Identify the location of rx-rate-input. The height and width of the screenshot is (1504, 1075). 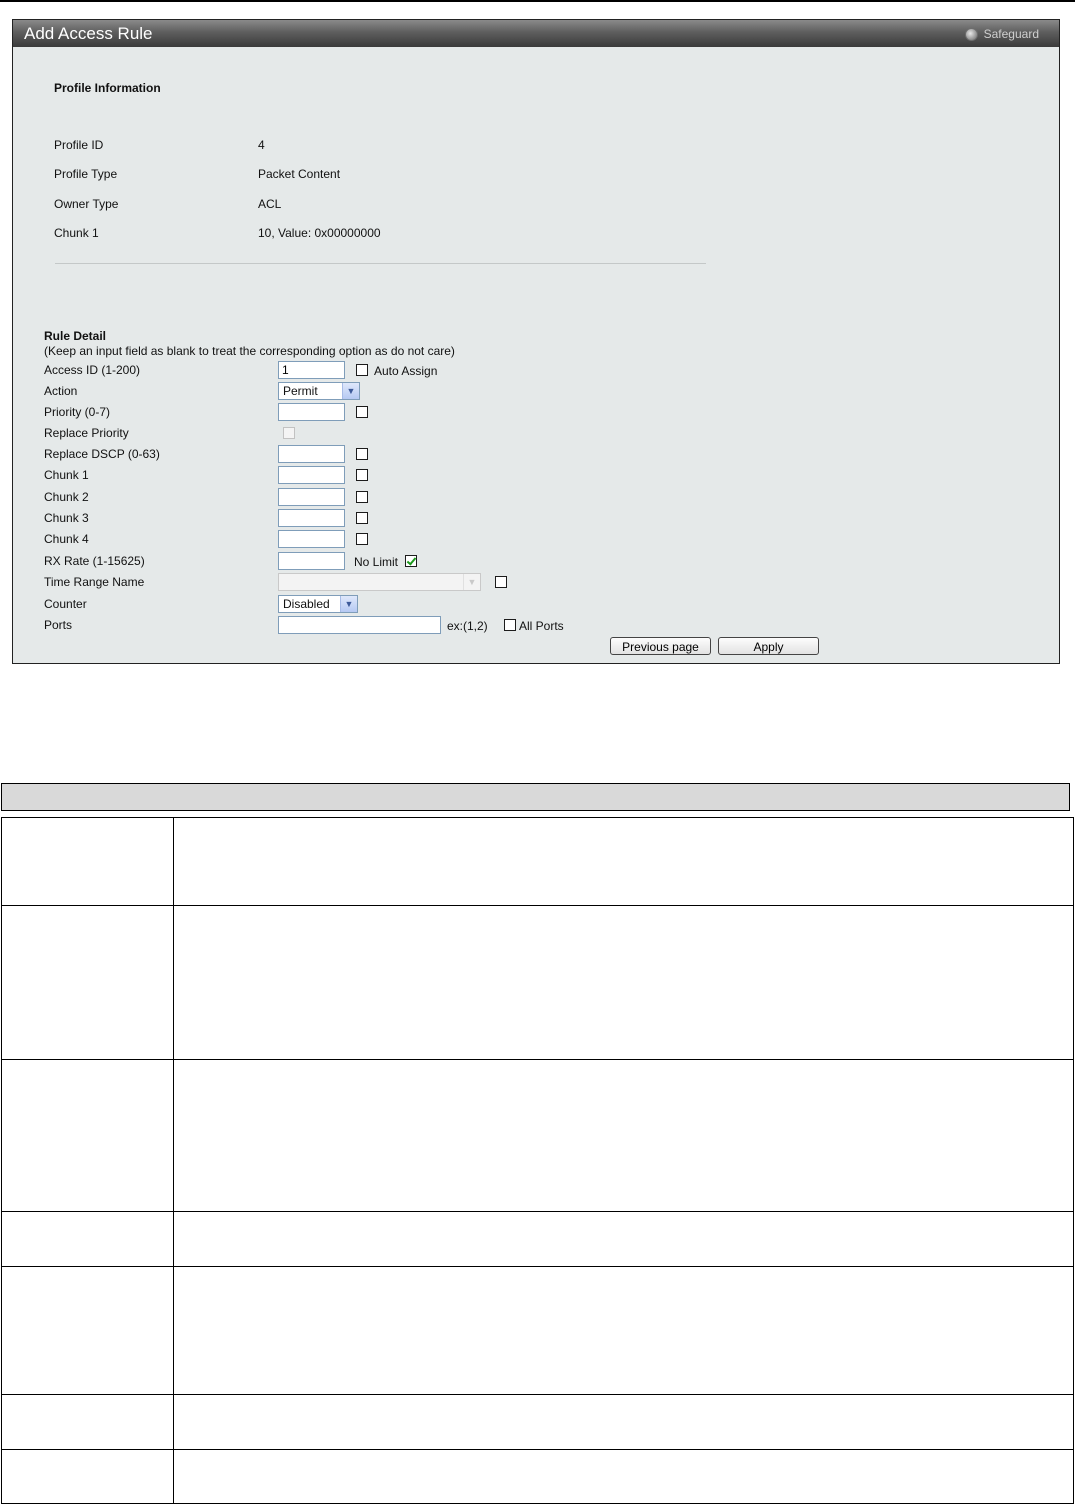
(311, 561).